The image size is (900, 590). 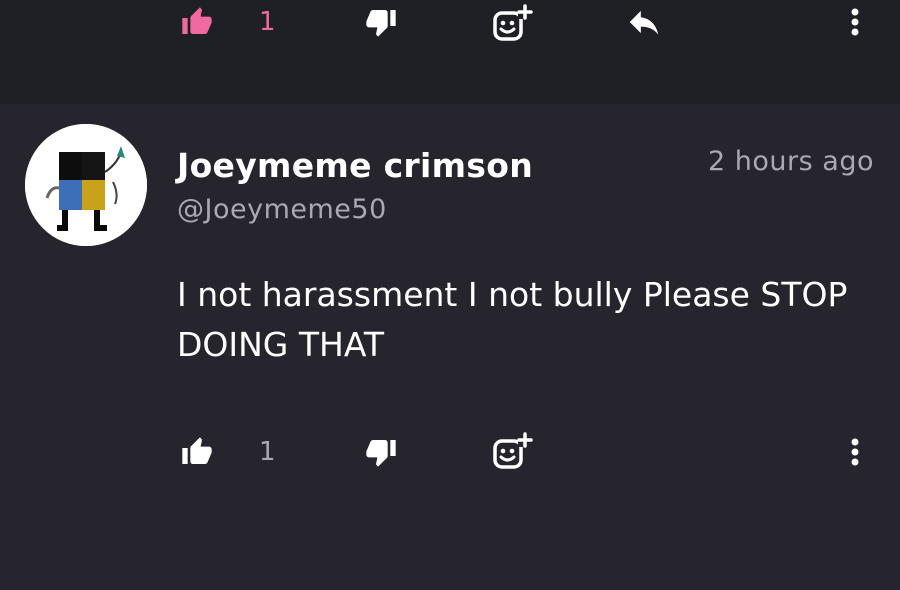 What do you see at coordinates (355, 165) in the screenshot?
I see `author-name: Joeymeme crimson` at bounding box center [355, 165].